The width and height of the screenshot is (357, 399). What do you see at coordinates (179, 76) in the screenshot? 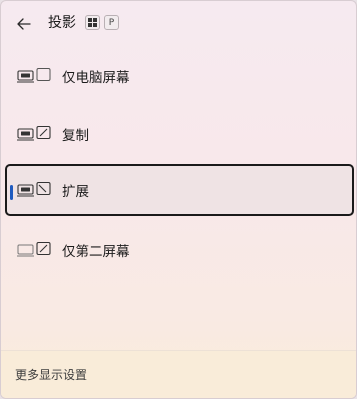
I see `option-pc-screen-only: 仅电脑屏幕` at bounding box center [179, 76].